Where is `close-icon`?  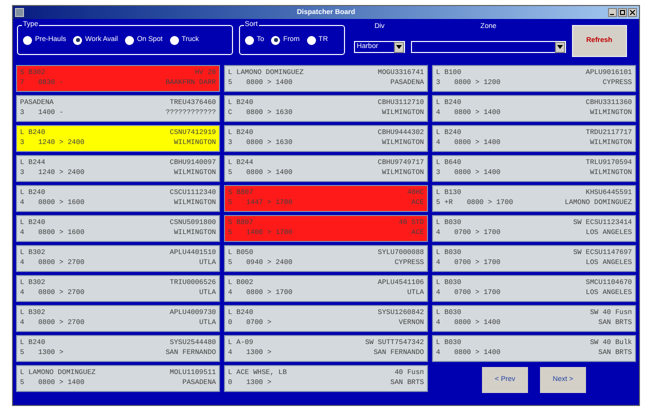
close-icon is located at coordinates (632, 12).